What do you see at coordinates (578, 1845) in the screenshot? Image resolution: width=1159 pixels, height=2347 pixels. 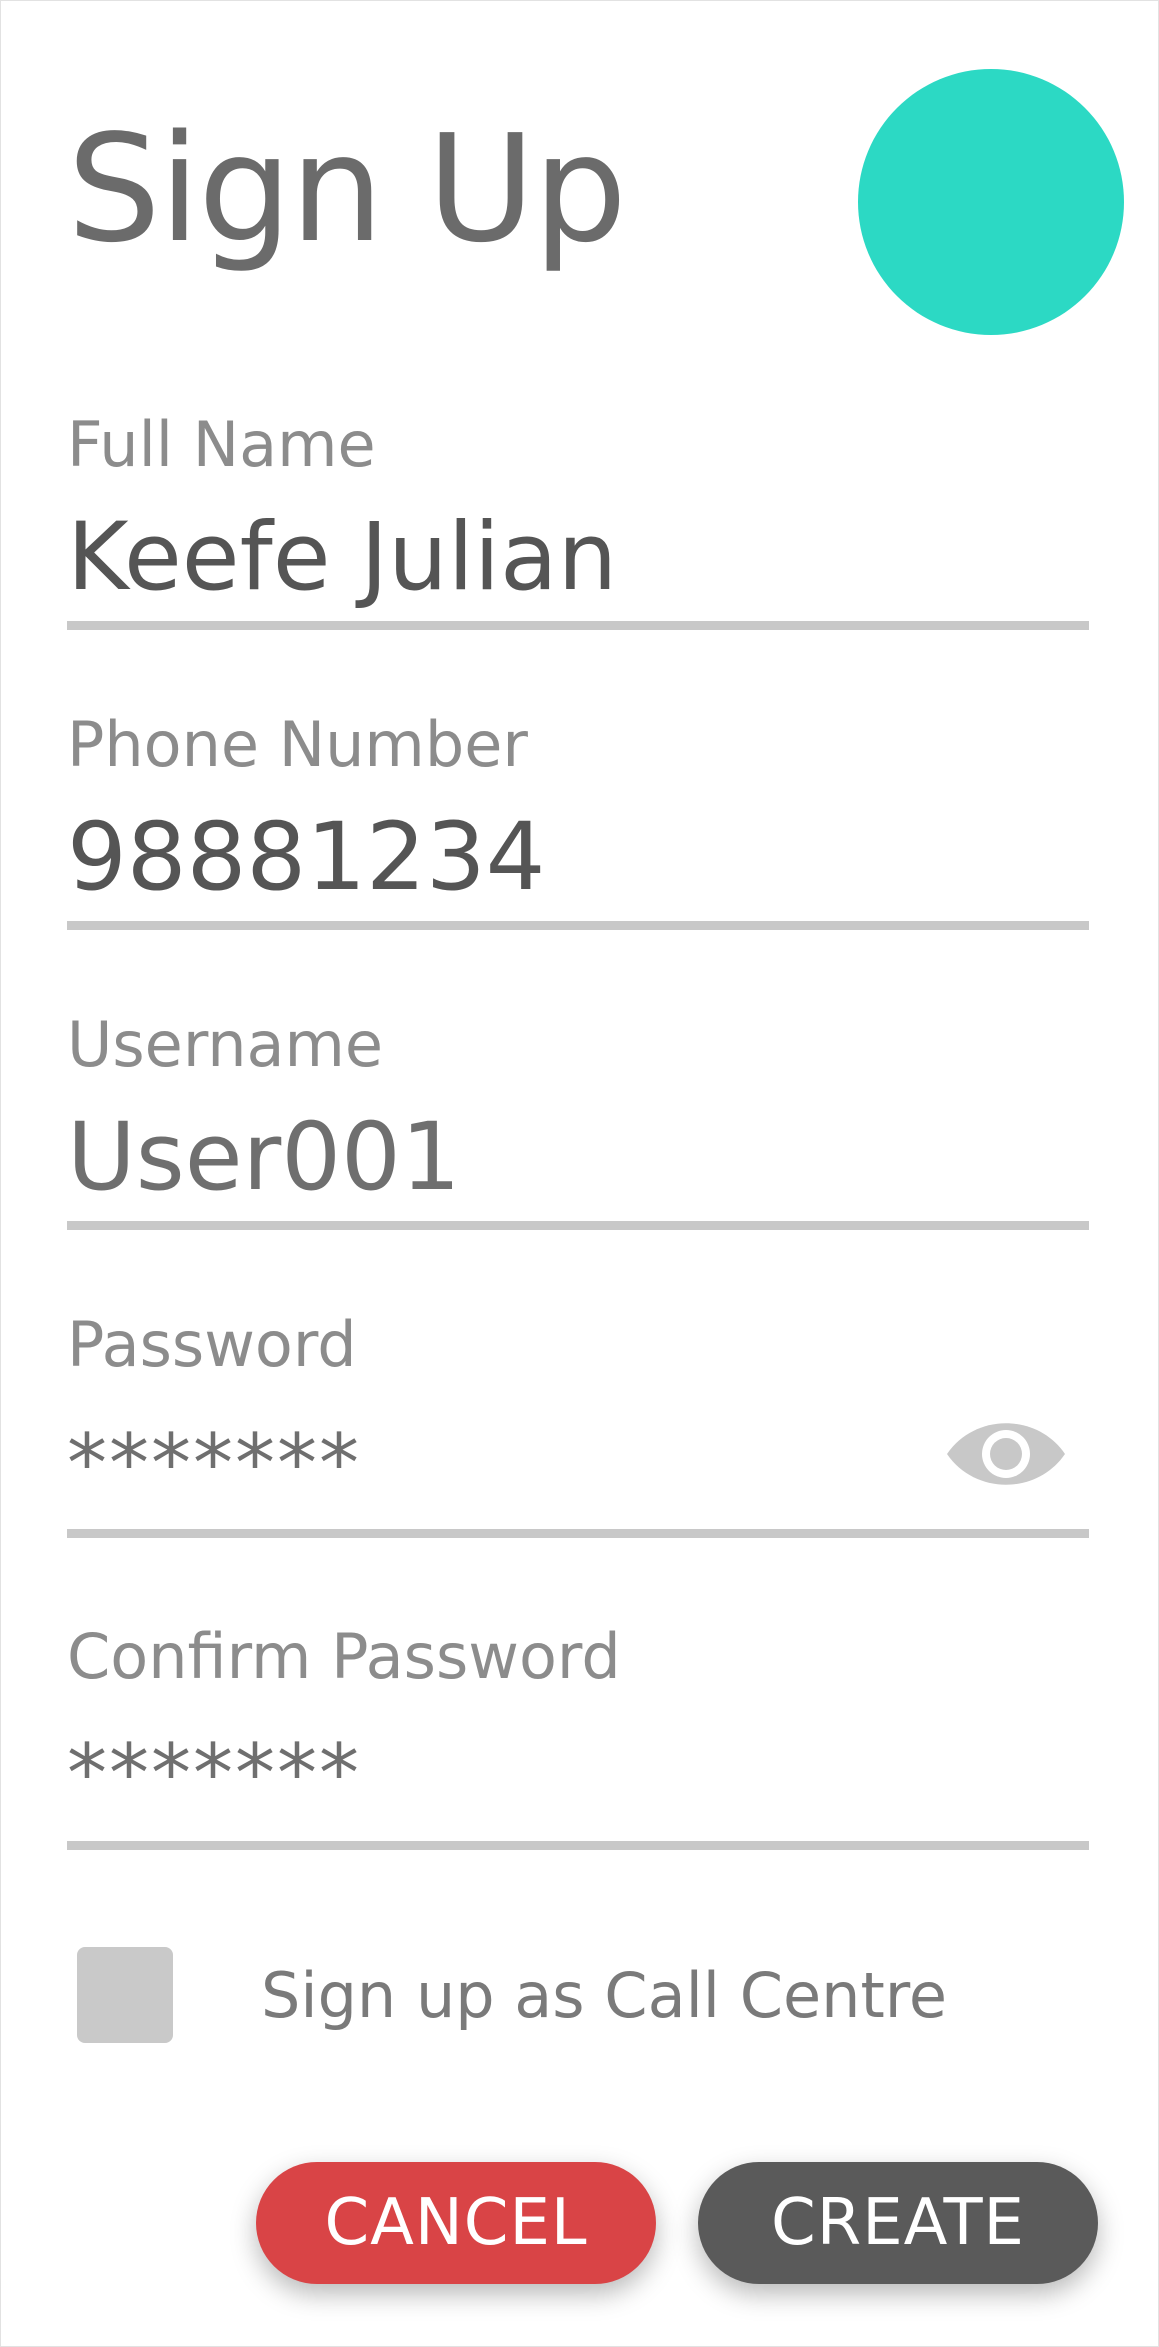 I see `confirm-password-underline` at bounding box center [578, 1845].